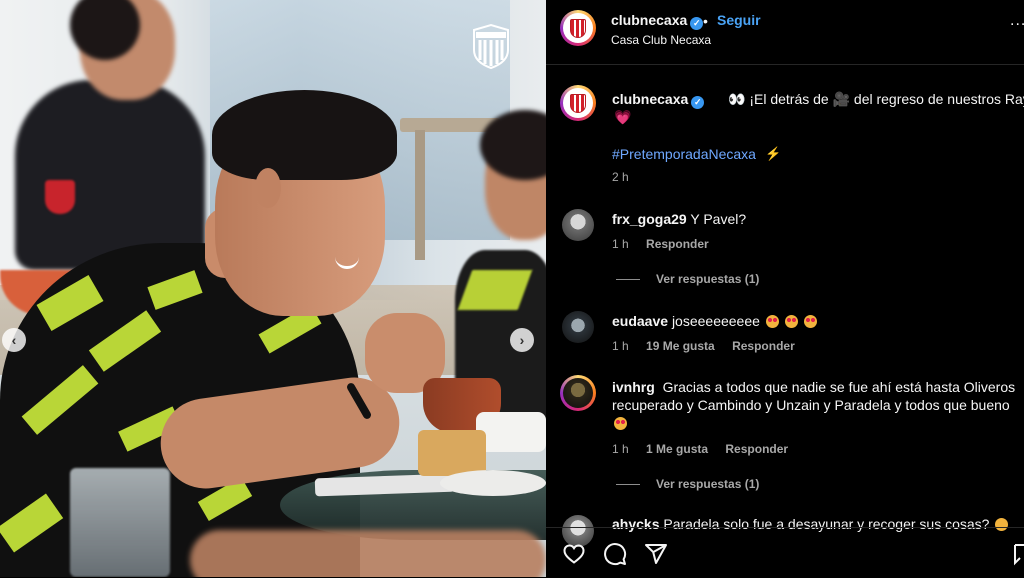 The width and height of the screenshot is (1024, 578). I want to click on heart-icon, so click(574, 554).